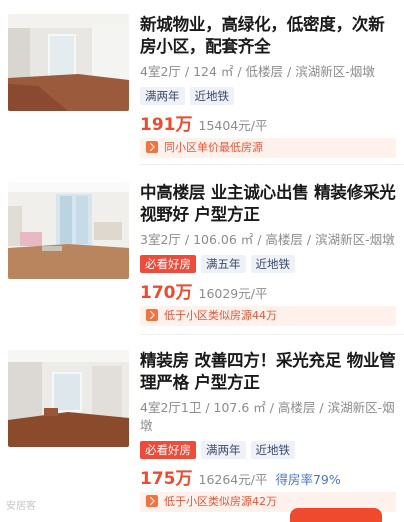 Image resolution: width=404 pixels, height=522 pixels. I want to click on listing-title: 精装房 改善四方！采光充足 物业管理严格 户型方正, so click(269, 372).